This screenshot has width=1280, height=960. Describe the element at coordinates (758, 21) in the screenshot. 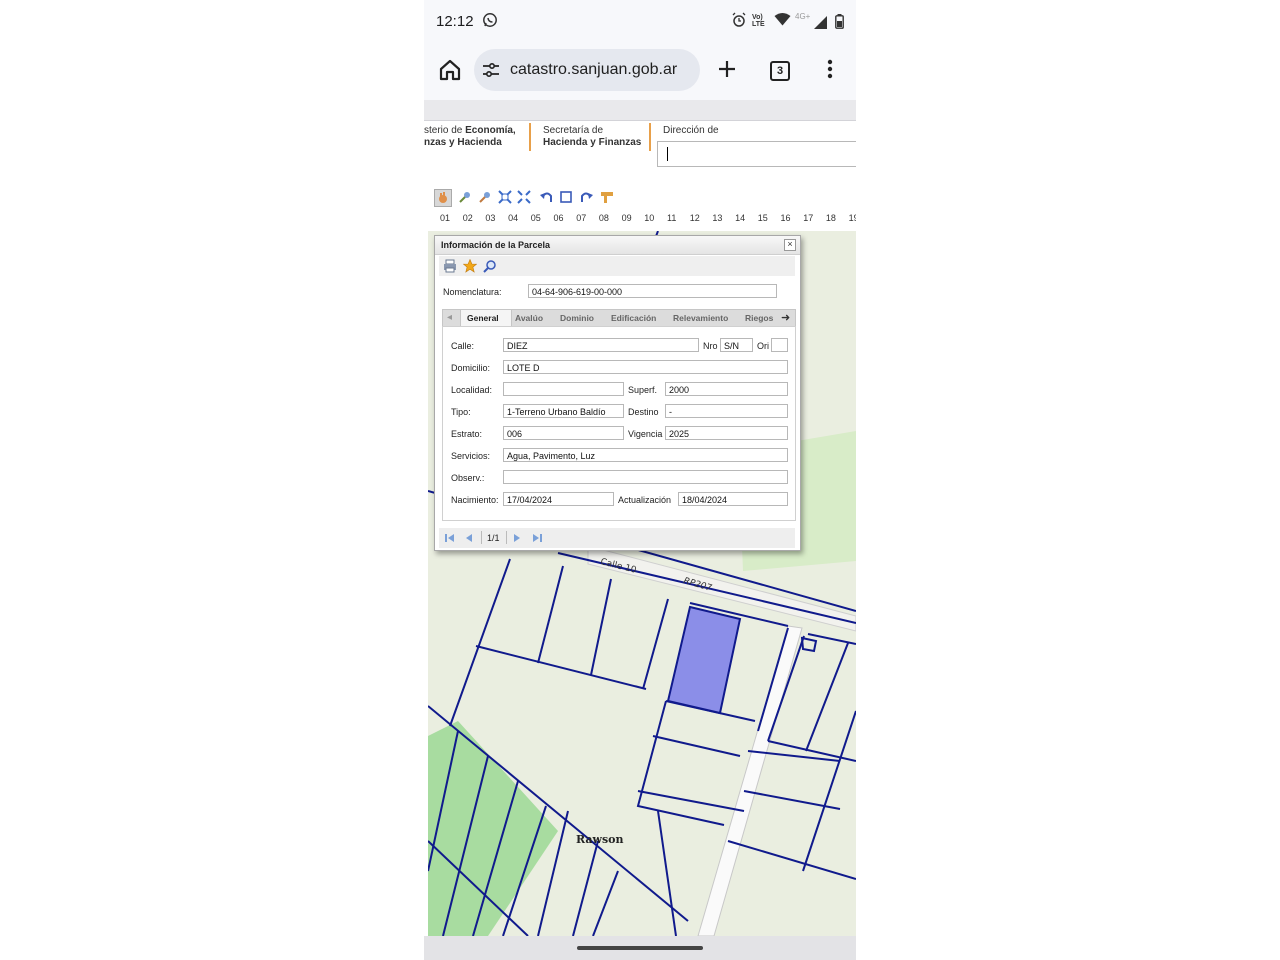

I see `volte-indicator: Vo) LTE` at that location.